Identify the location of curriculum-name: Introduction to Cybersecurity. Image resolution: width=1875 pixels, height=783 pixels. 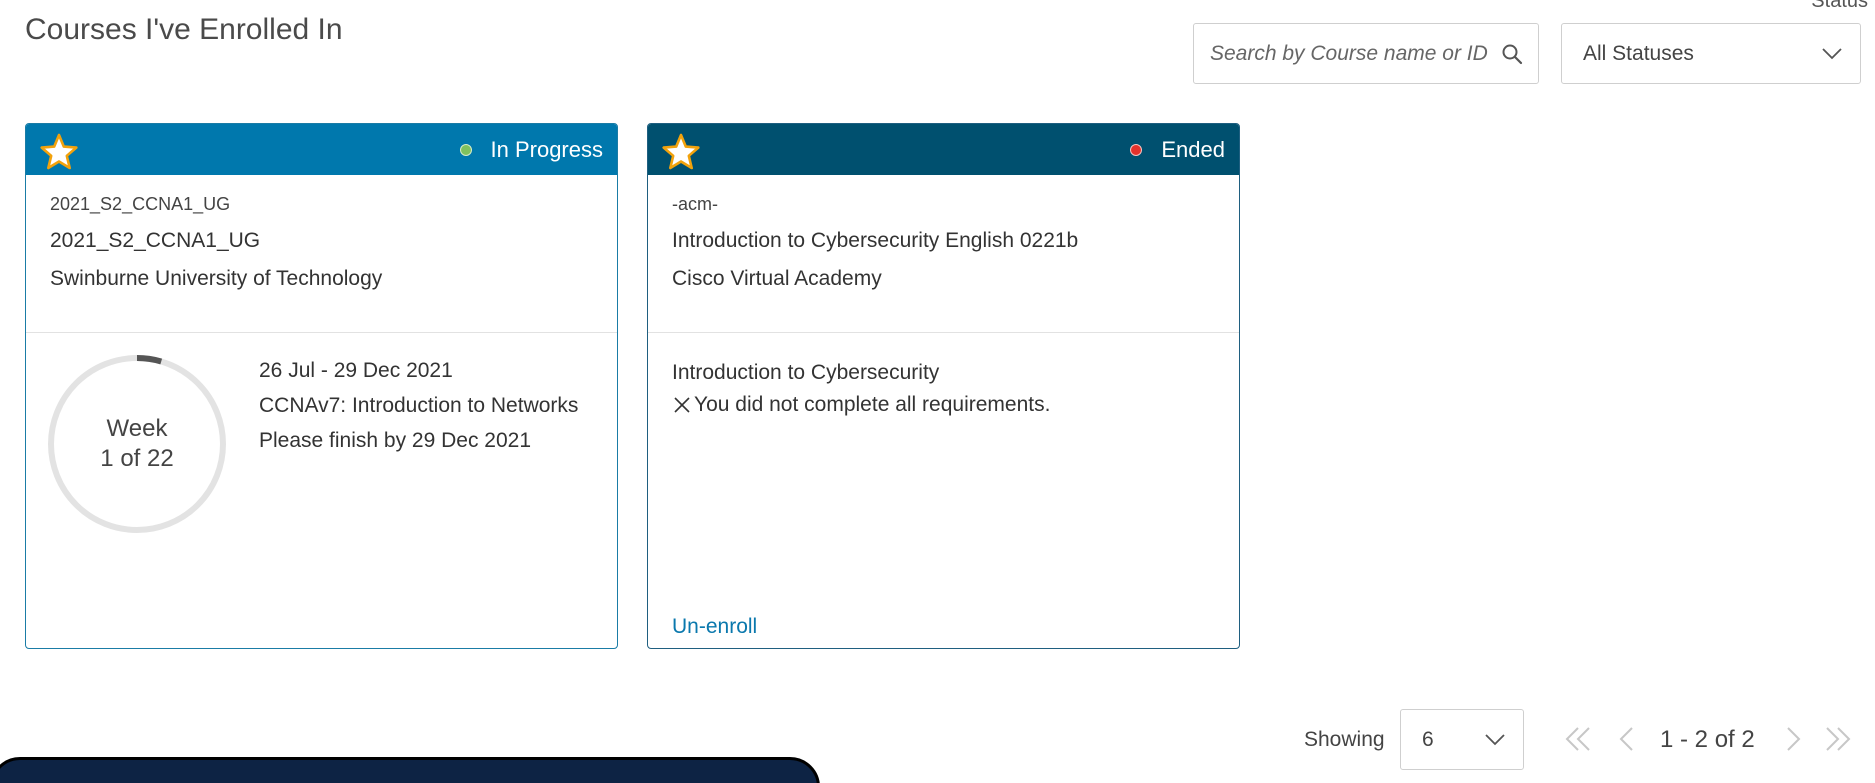
(806, 372).